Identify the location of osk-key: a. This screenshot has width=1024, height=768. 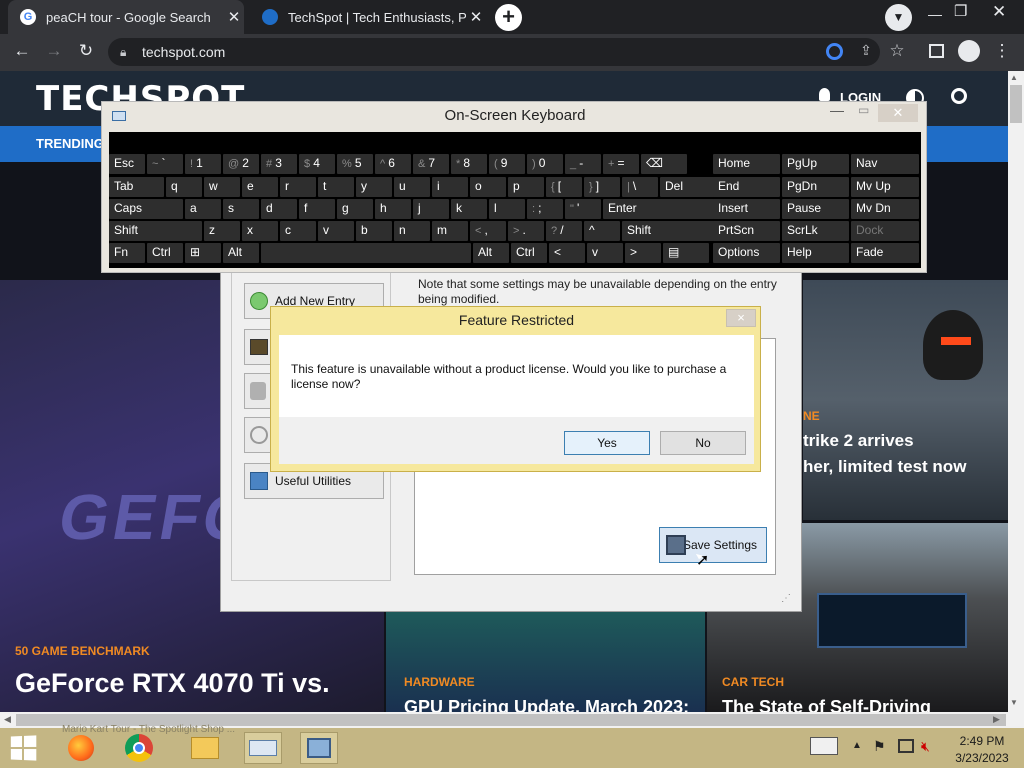
(203, 209).